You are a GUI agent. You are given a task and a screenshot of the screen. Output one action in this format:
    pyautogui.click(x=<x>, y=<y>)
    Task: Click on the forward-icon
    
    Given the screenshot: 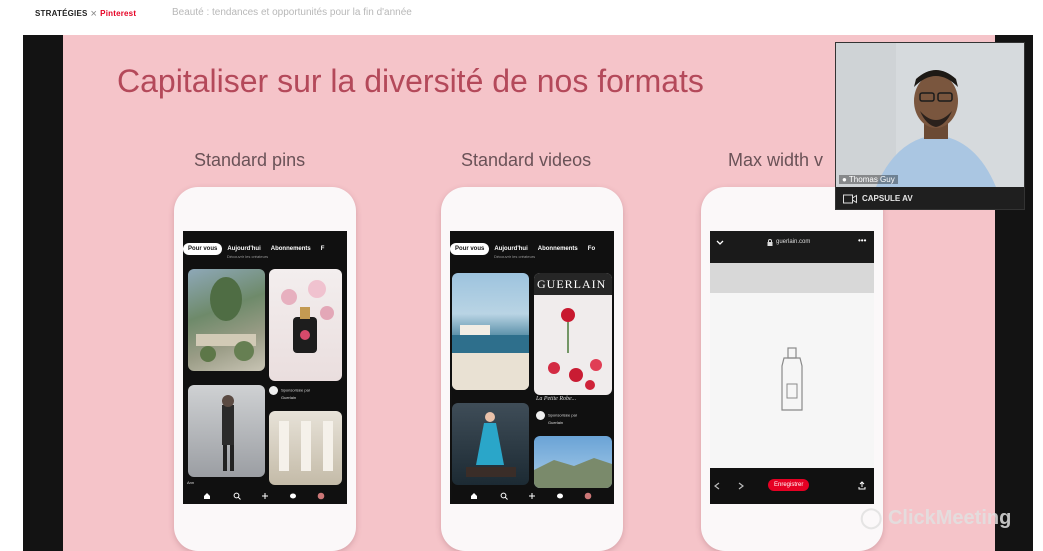 What is the action you would take?
    pyautogui.click(x=741, y=486)
    